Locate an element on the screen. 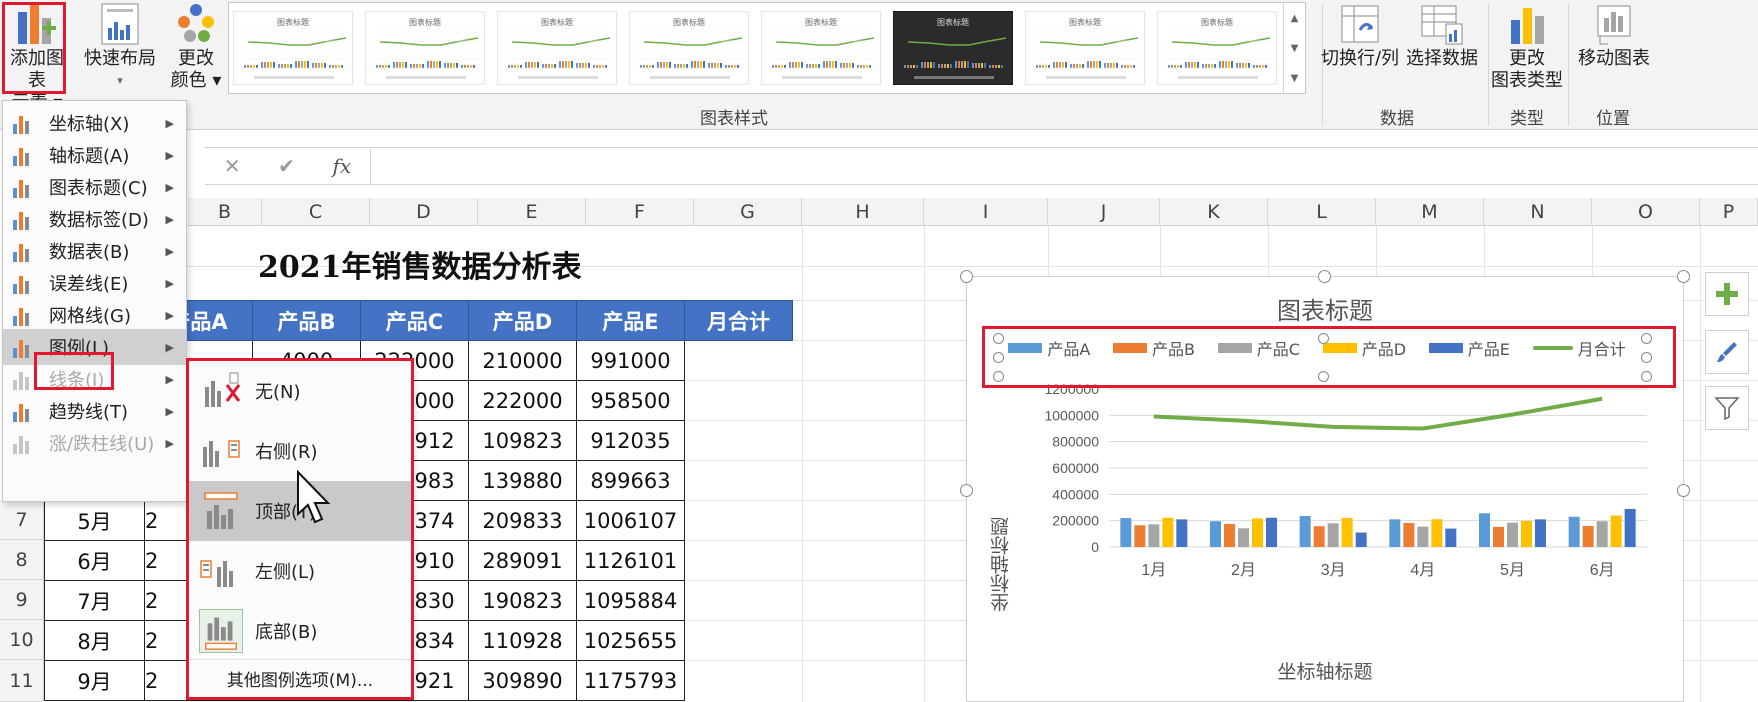 This screenshot has height=702, width=1758. select-data-button: 选择数据 is located at coordinates (1442, 35).